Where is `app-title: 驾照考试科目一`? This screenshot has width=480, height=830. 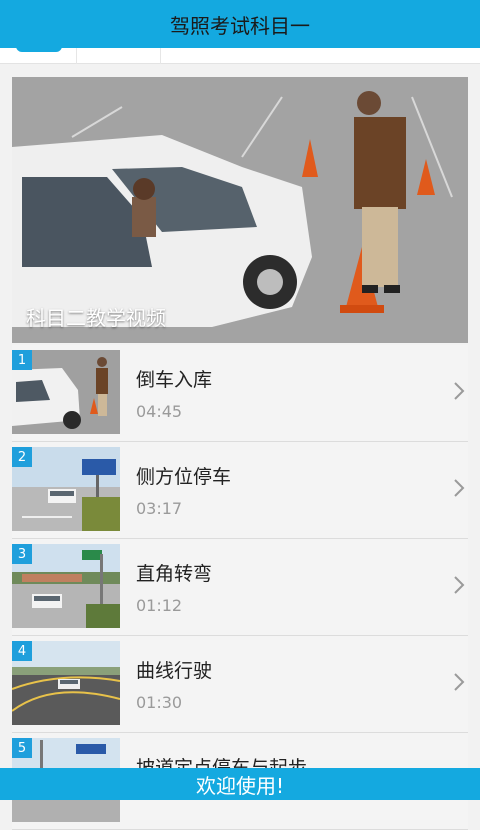
app-title: 驾照考试科目一 is located at coordinates (240, 25).